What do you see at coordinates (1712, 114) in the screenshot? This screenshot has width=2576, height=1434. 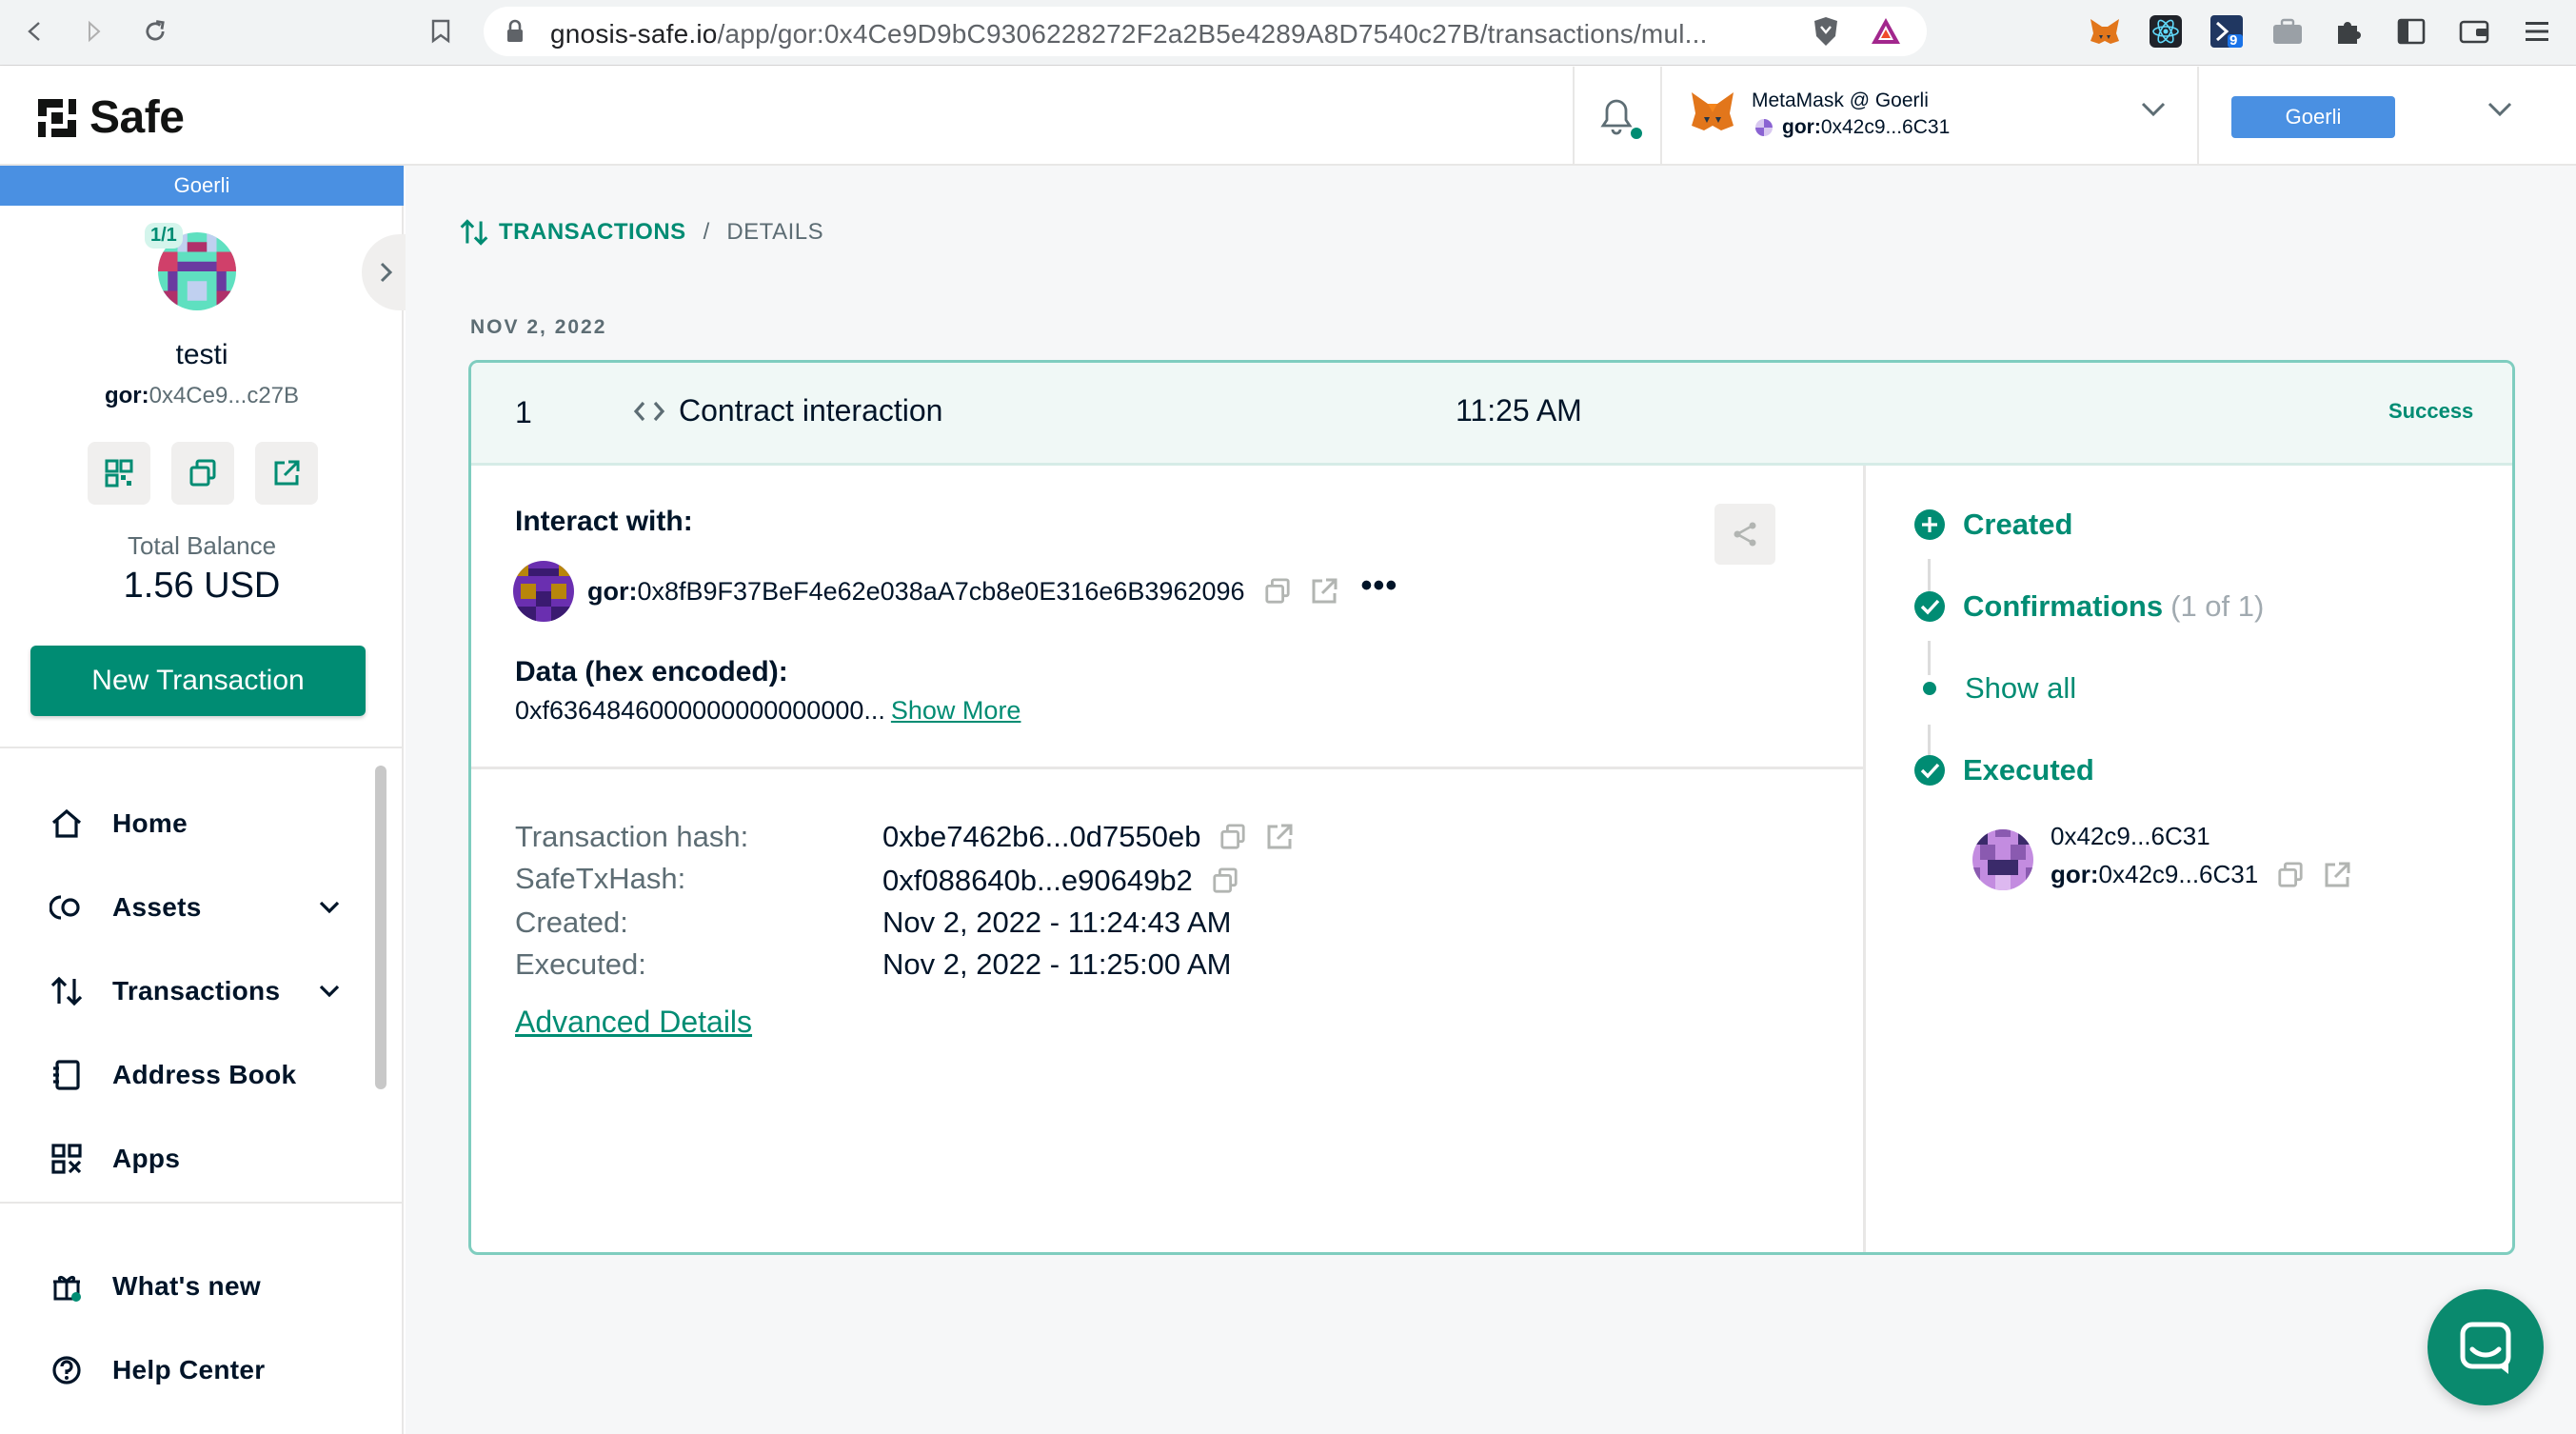 I see `metamask-fox-icon` at bounding box center [1712, 114].